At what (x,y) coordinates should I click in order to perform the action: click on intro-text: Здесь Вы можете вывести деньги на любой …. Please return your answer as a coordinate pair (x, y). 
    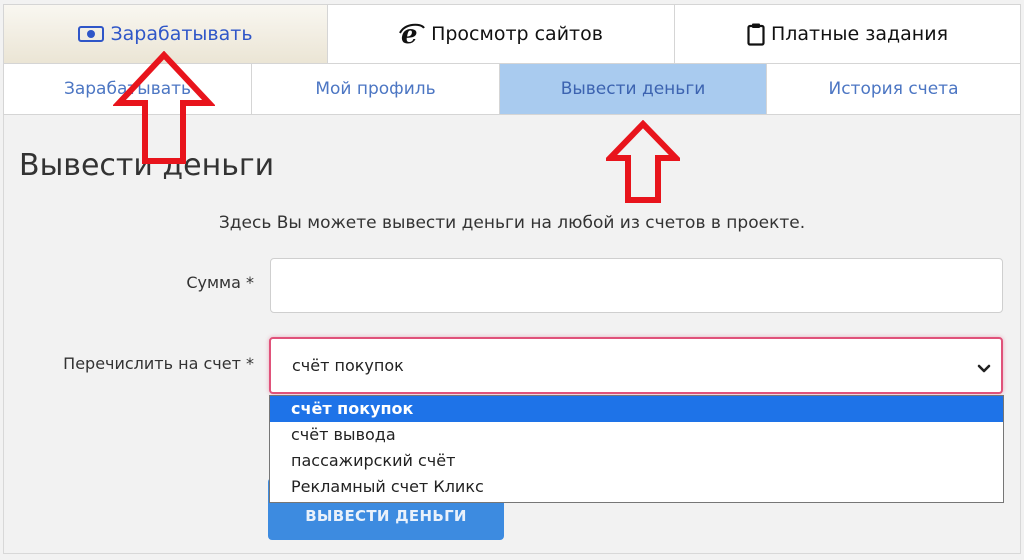
    Looking at the image, I should click on (512, 223).